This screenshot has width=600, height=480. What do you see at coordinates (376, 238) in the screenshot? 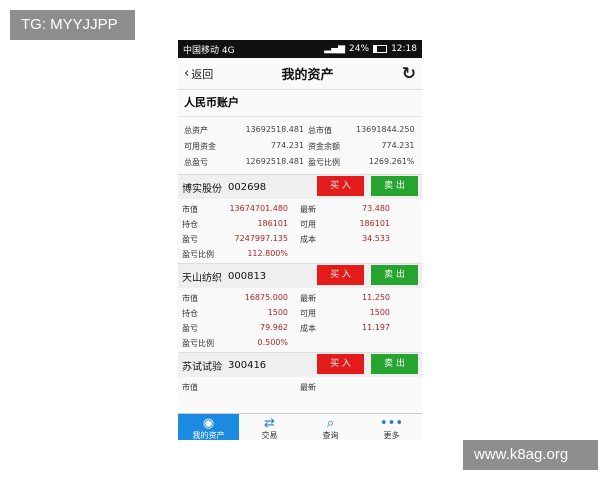
I see `detail-value: 34.533` at bounding box center [376, 238].